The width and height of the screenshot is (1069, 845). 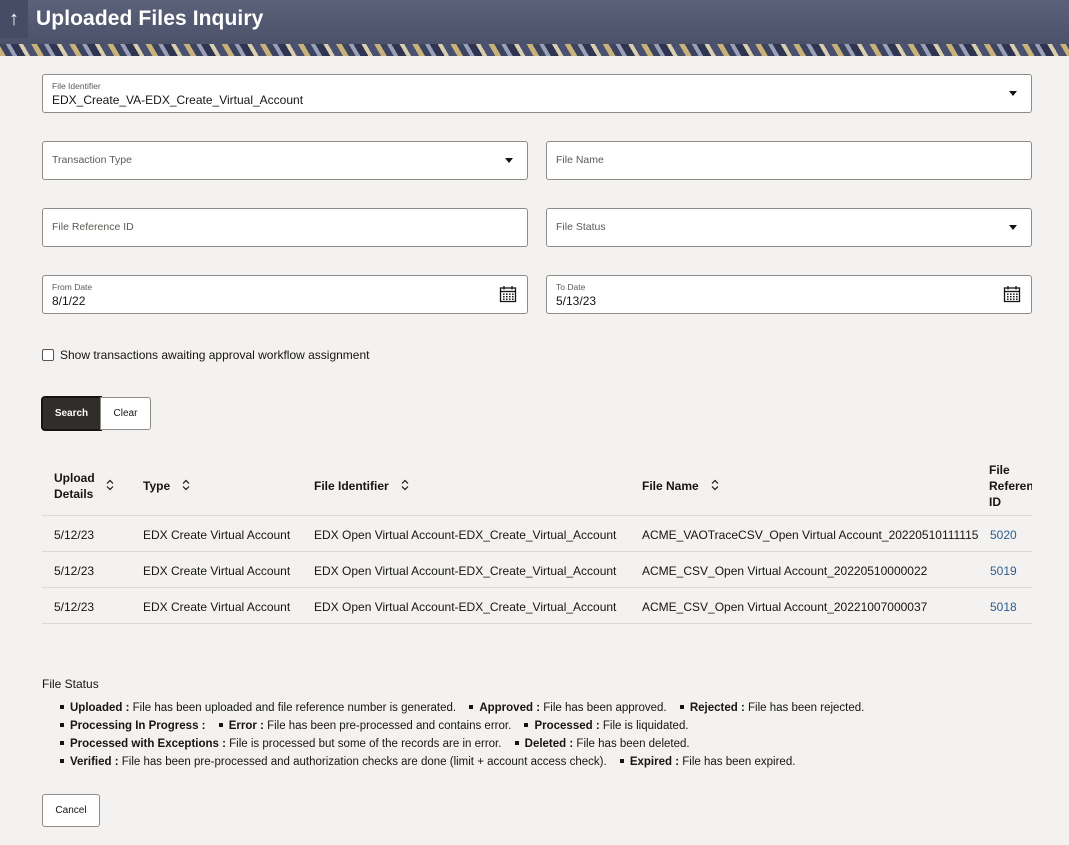 I want to click on legend-term: Expired :, so click(x=654, y=762).